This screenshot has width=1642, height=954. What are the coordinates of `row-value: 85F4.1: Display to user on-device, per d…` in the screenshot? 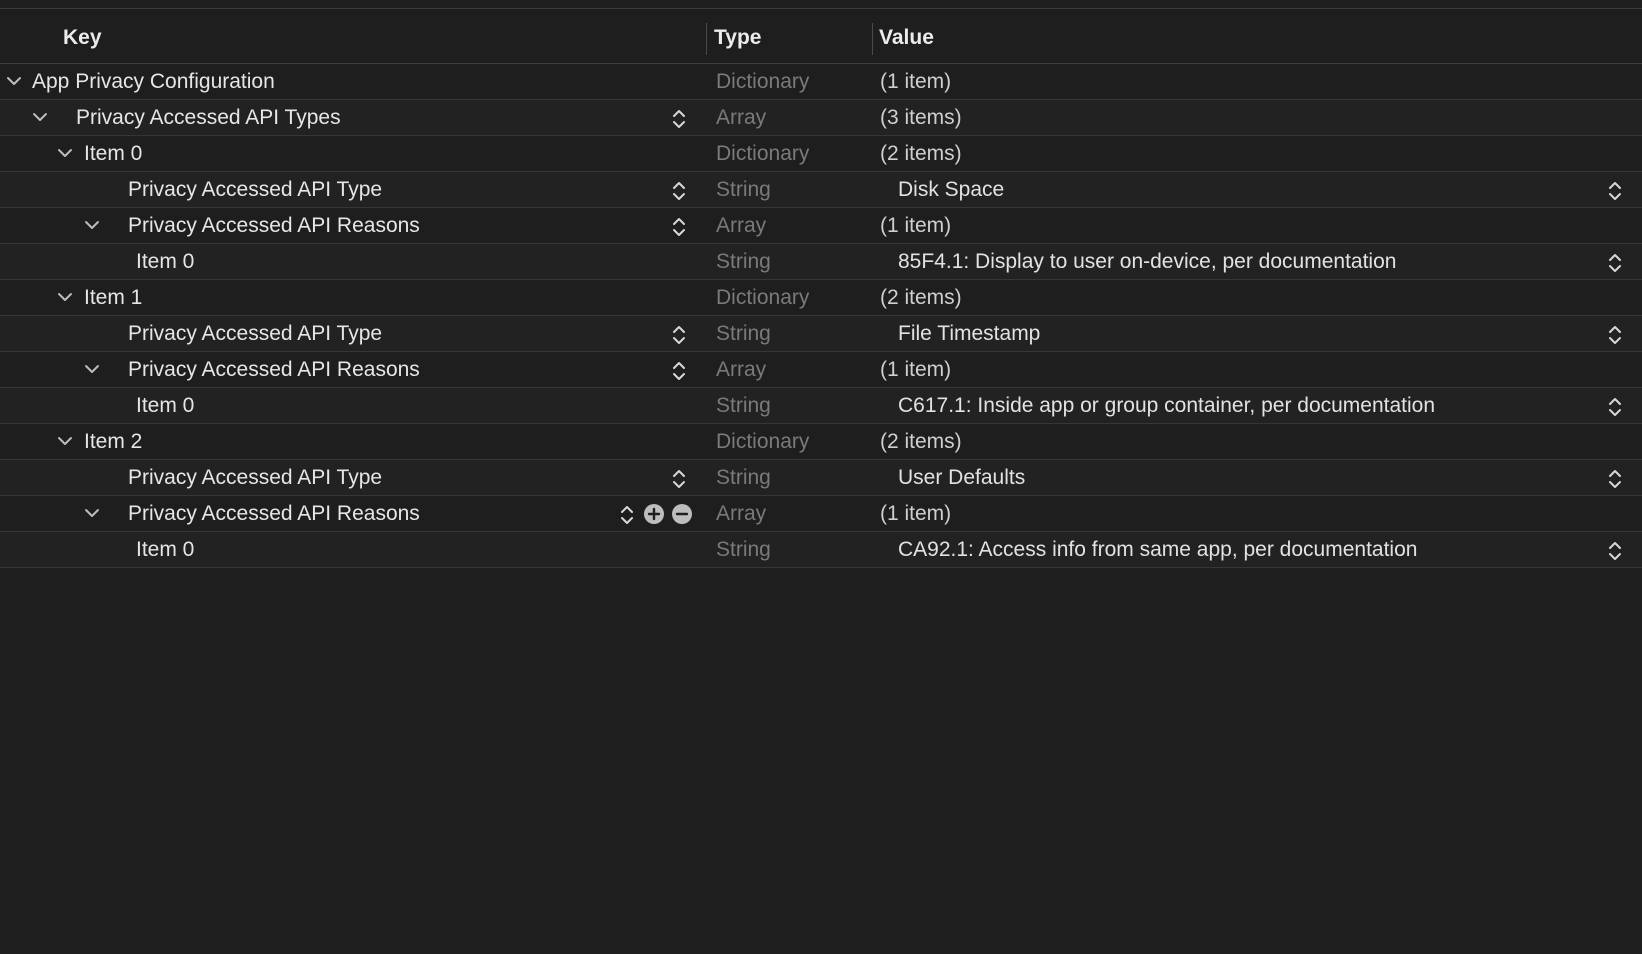 It's located at (1147, 262).